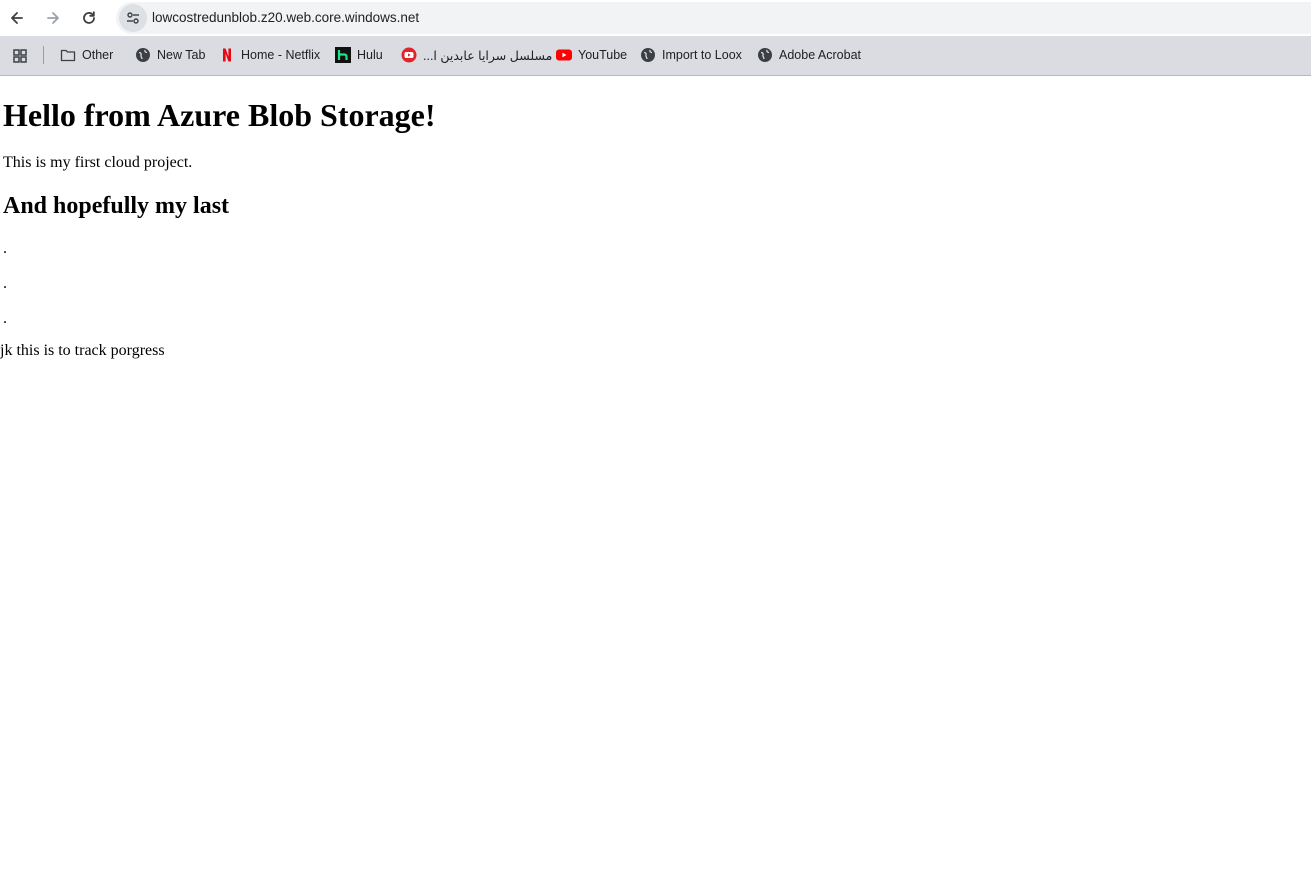 Image resolution: width=1311 pixels, height=891 pixels. What do you see at coordinates (603, 55) in the screenshot?
I see `bookmark-label: YouTube` at bounding box center [603, 55].